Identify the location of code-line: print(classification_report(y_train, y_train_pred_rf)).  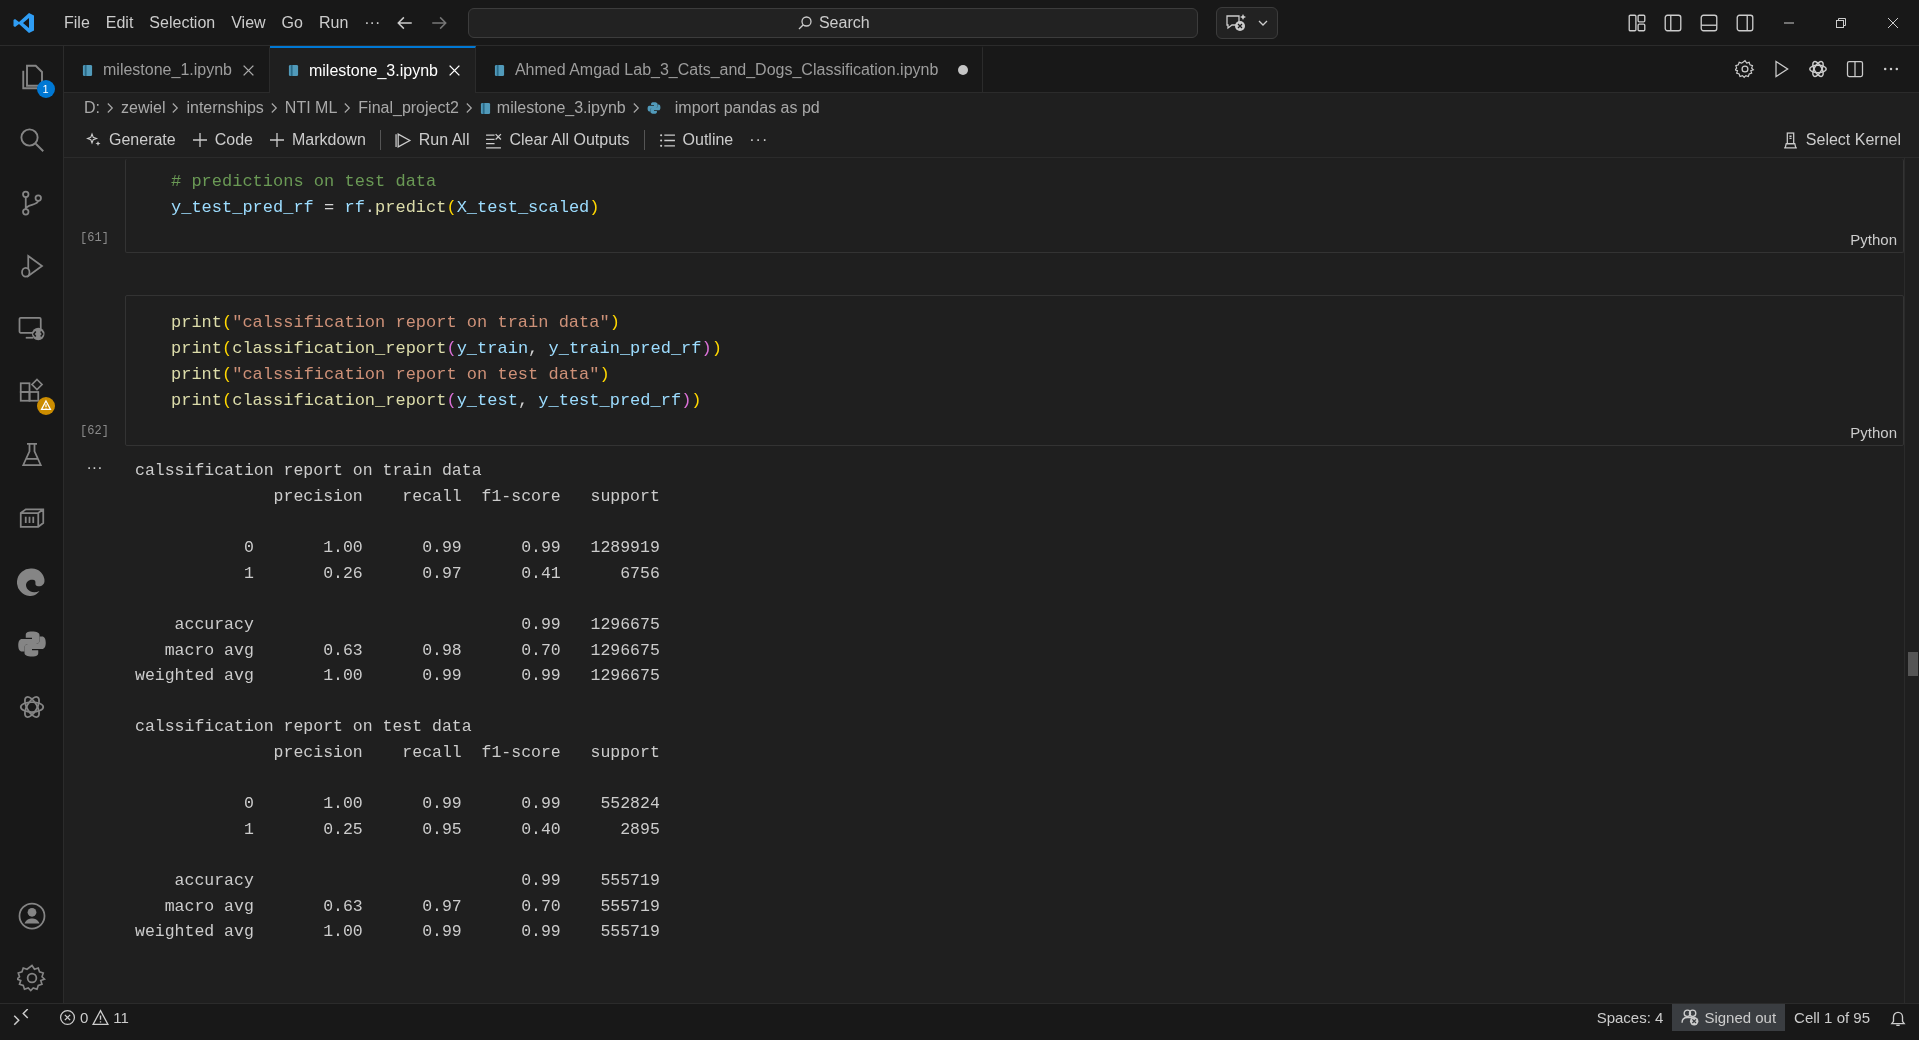
(447, 349).